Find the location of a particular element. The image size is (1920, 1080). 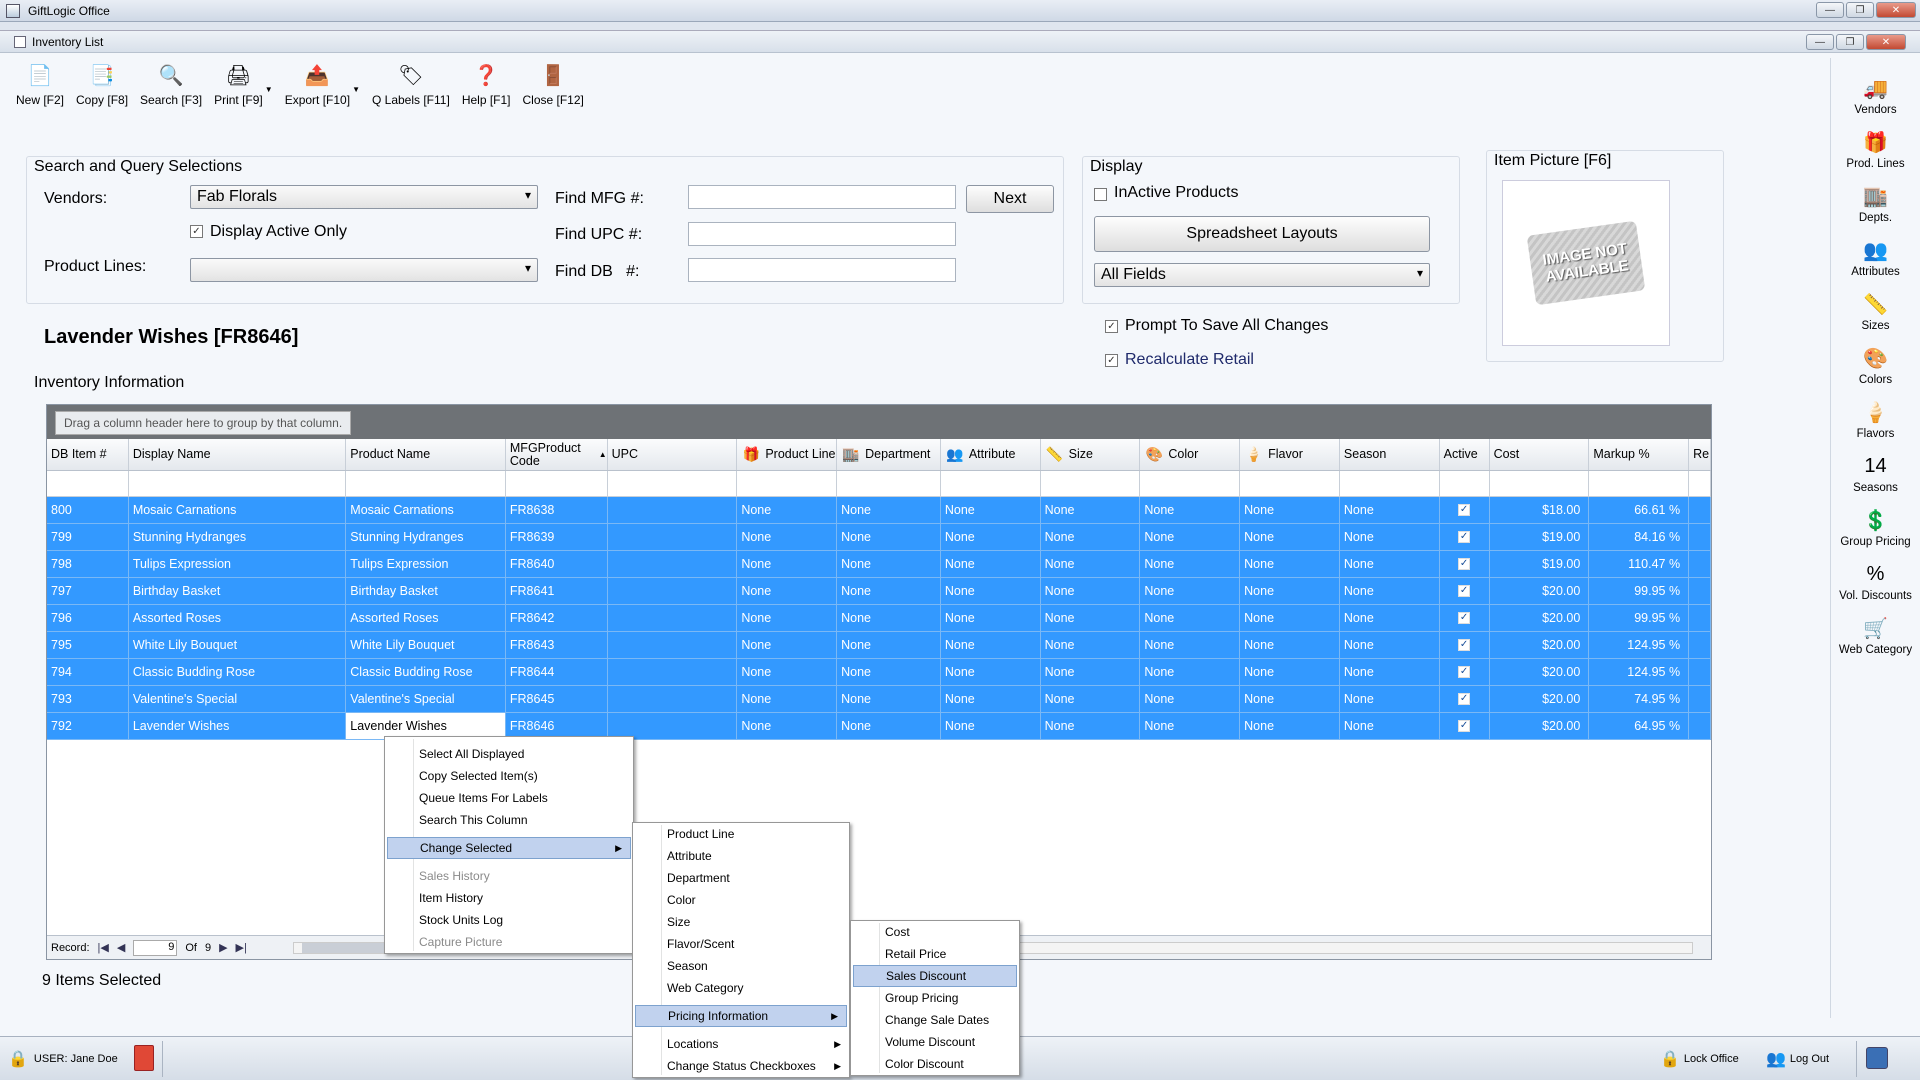

toolbar-close-button: 🚪 Close [F12] is located at coordinates (553, 82).